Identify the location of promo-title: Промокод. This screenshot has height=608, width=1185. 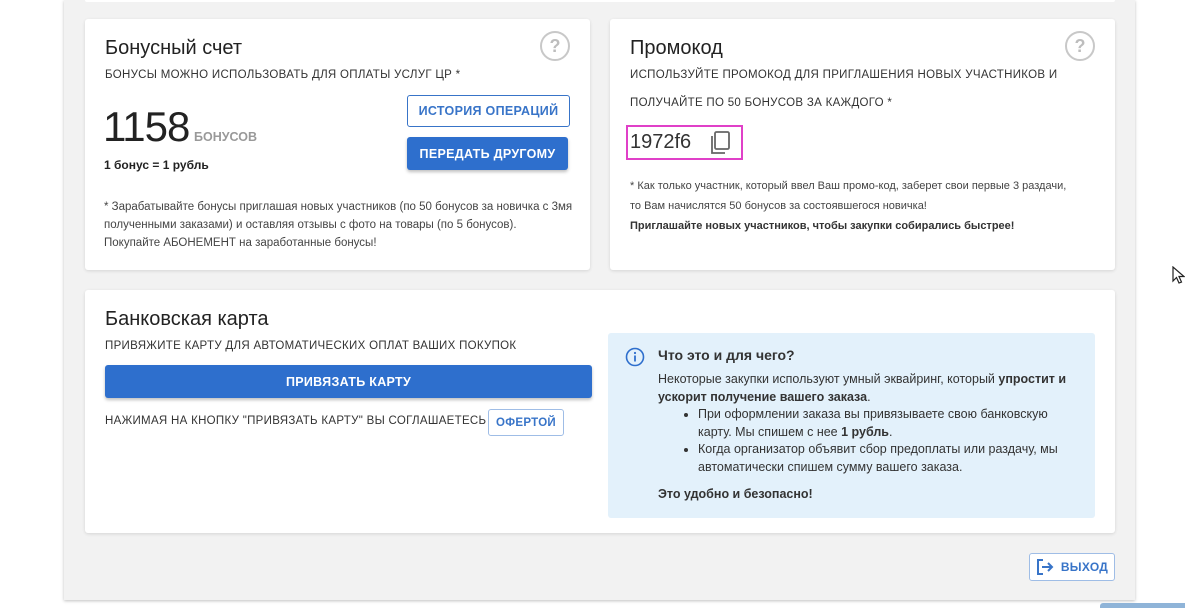
(676, 48).